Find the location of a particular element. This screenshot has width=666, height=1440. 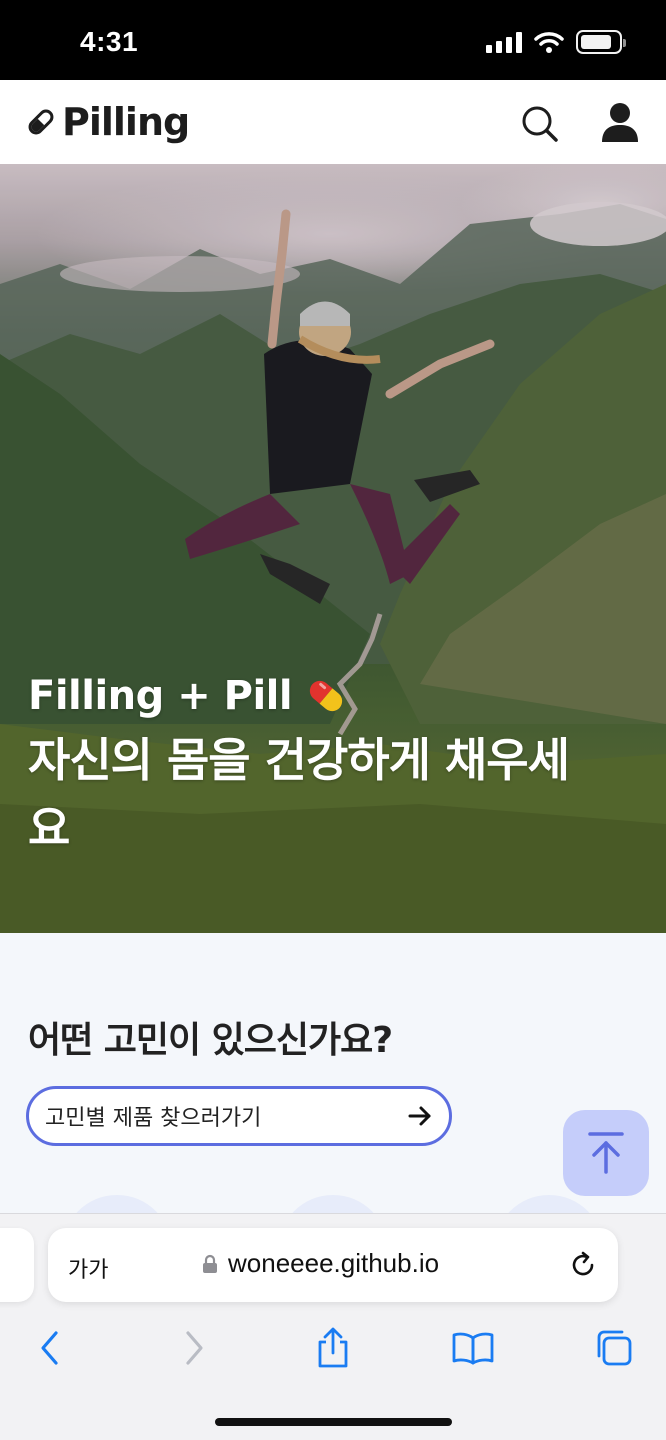

chevron-right-icon is located at coordinates (194, 1348).